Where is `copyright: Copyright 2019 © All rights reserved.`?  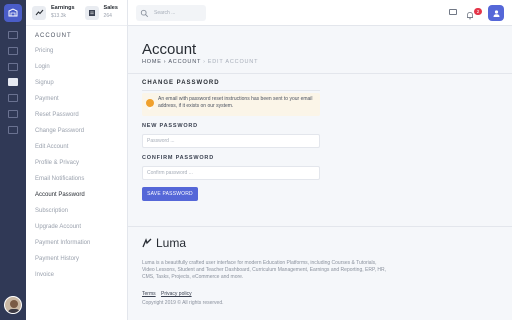 copyright: Copyright 2019 © All rights reserved. is located at coordinates (183, 303).